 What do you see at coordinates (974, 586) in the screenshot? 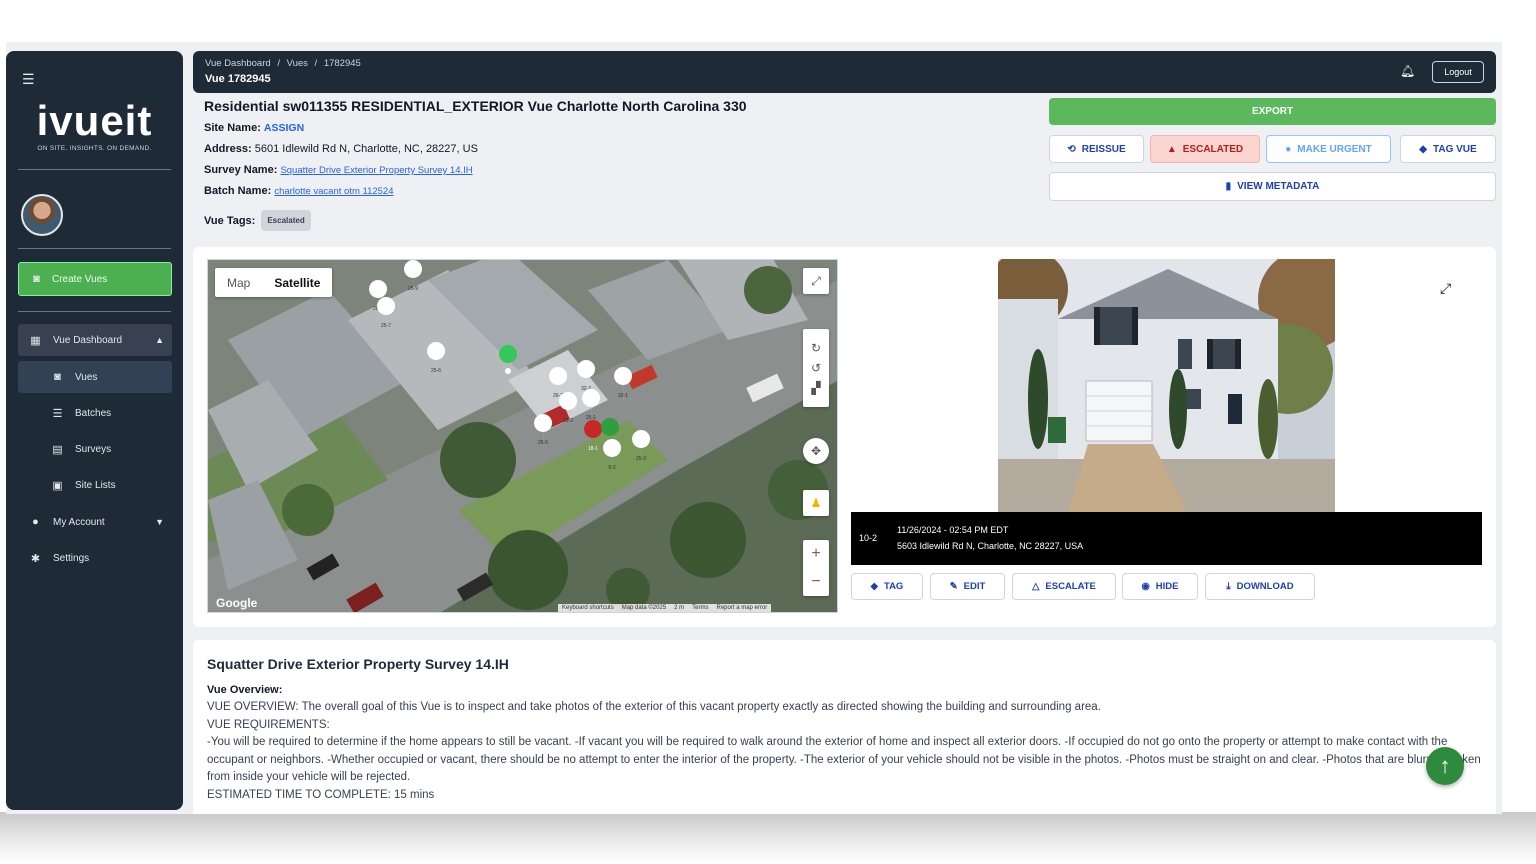
I see `photo-edit-label: EDIT` at bounding box center [974, 586].